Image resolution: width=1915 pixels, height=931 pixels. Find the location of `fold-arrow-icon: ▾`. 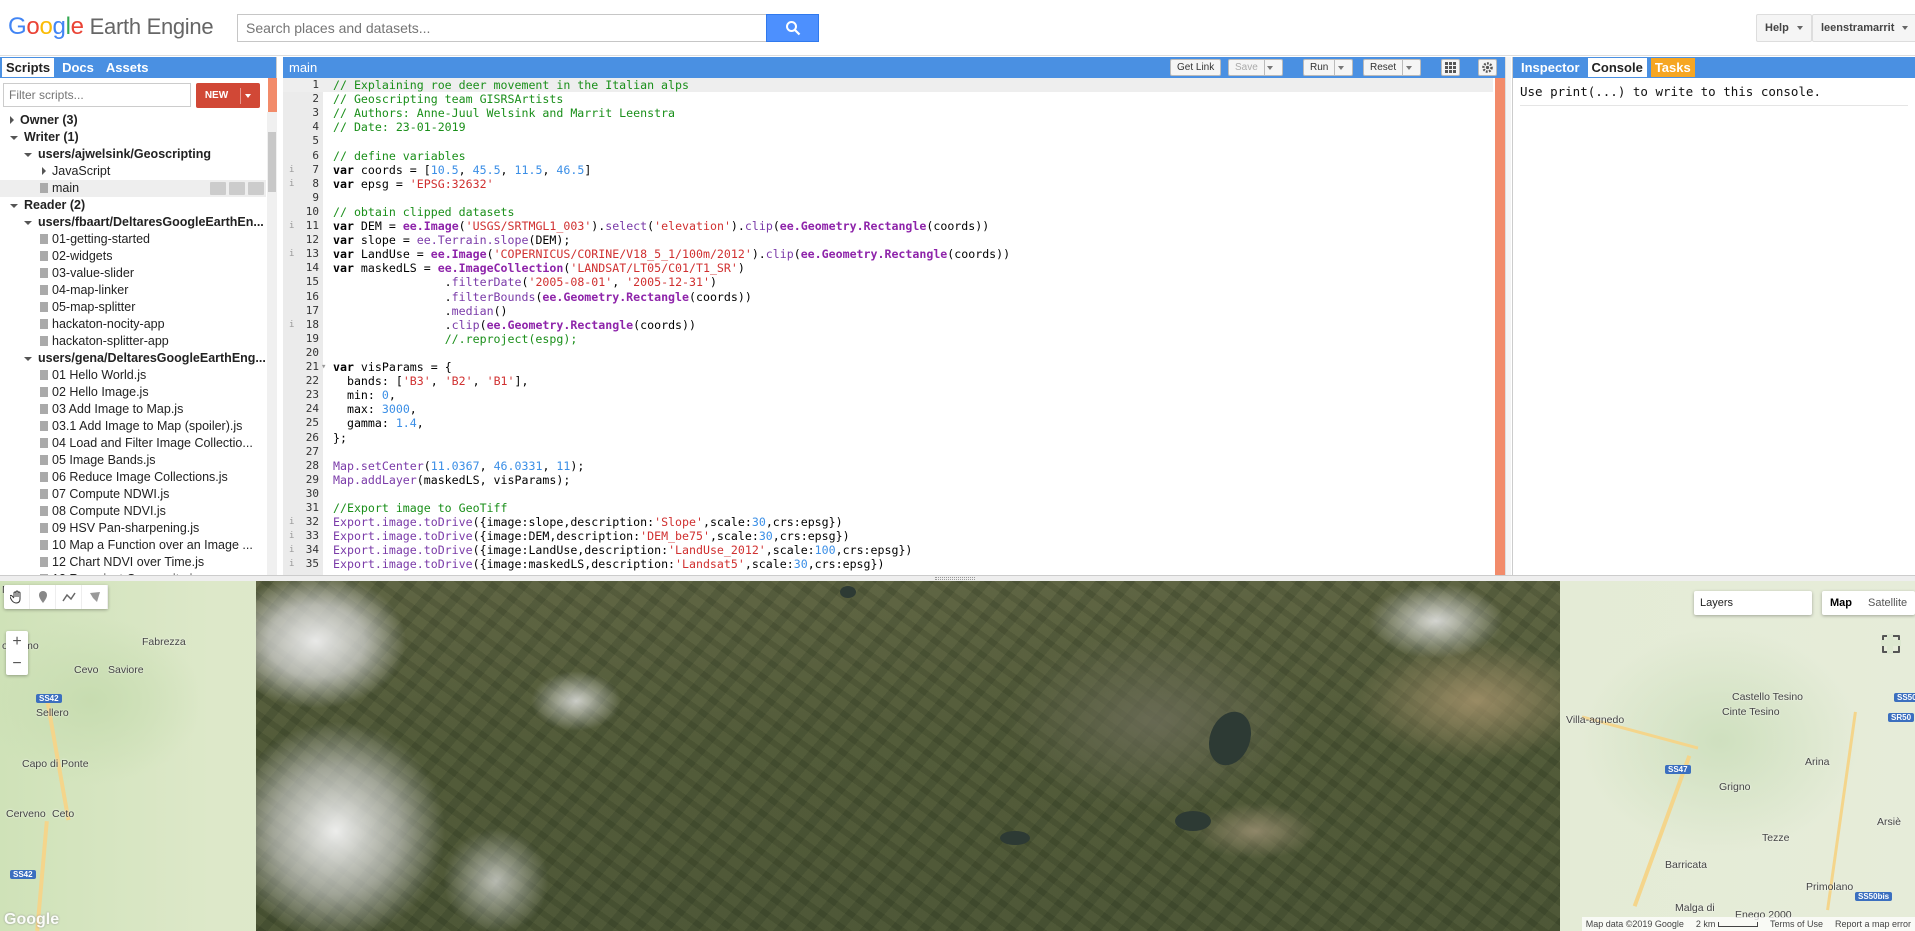

fold-arrow-icon: ▾ is located at coordinates (323, 367).